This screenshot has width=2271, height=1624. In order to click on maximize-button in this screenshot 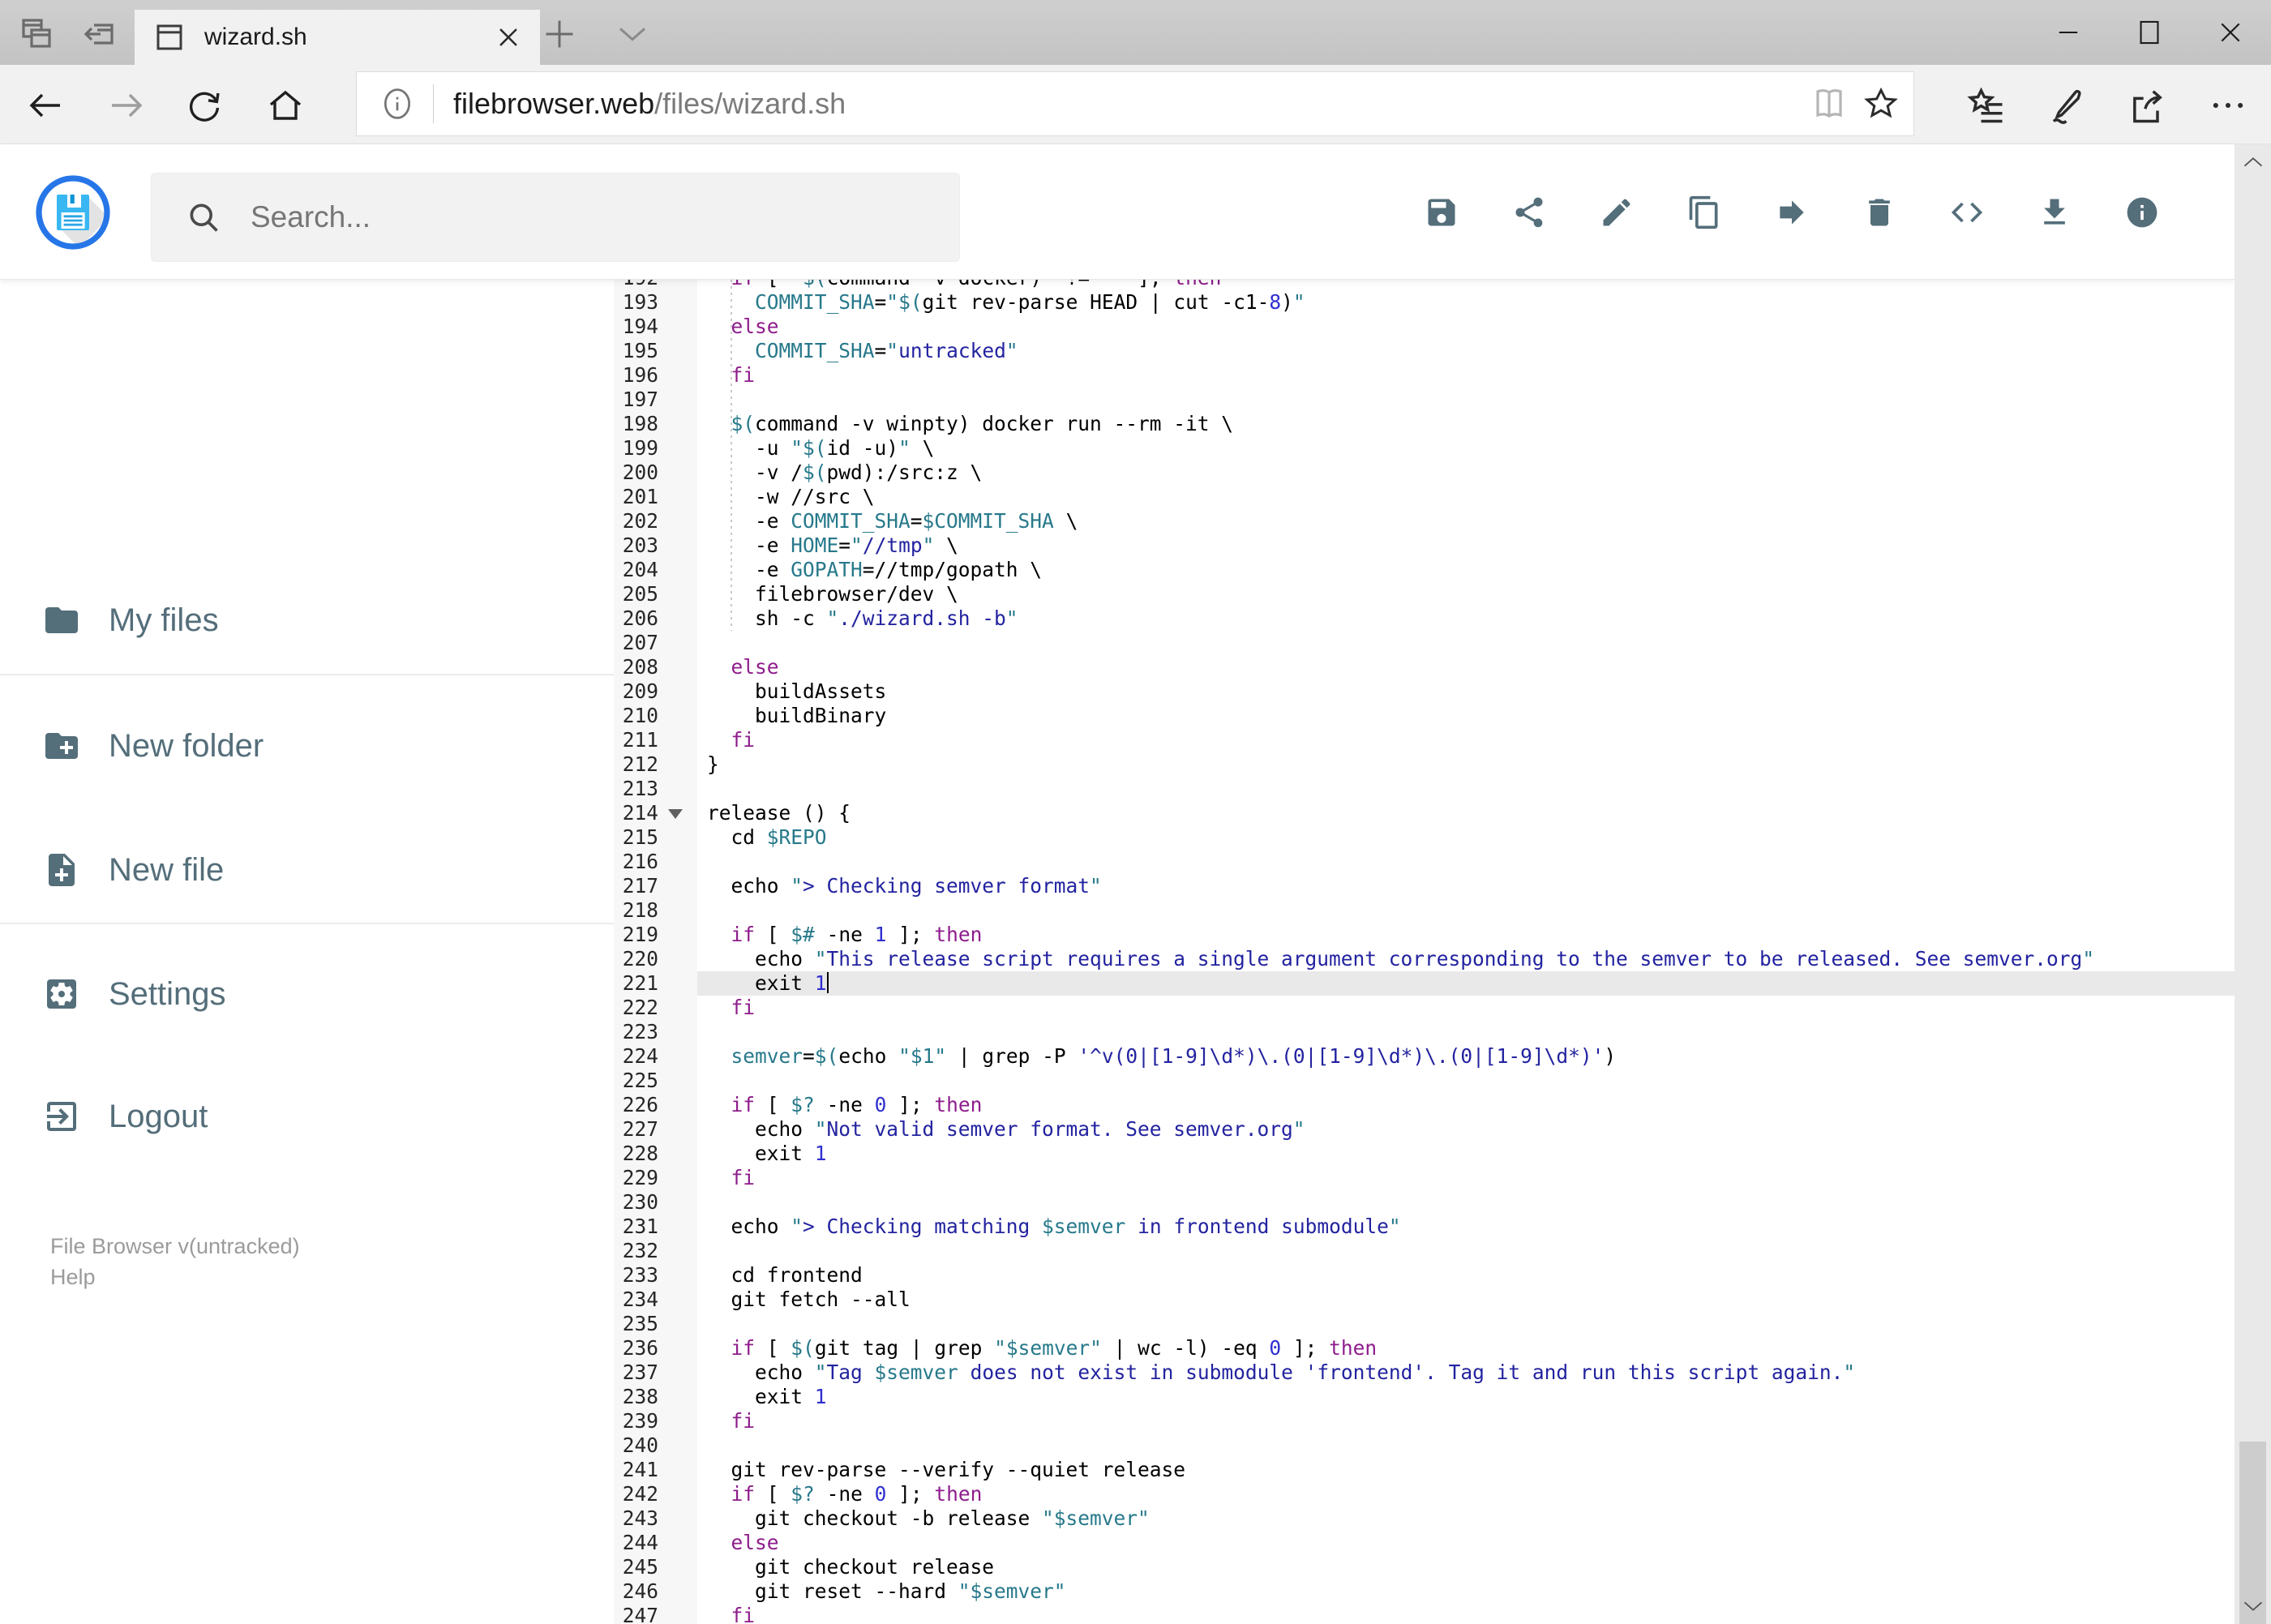, I will do `click(2150, 33)`.